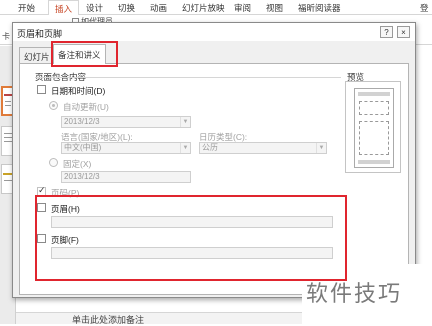 This screenshot has width=432, height=326. Describe the element at coordinates (94, 8) in the screenshot. I see `ribbon-tab-design: 设计` at that location.